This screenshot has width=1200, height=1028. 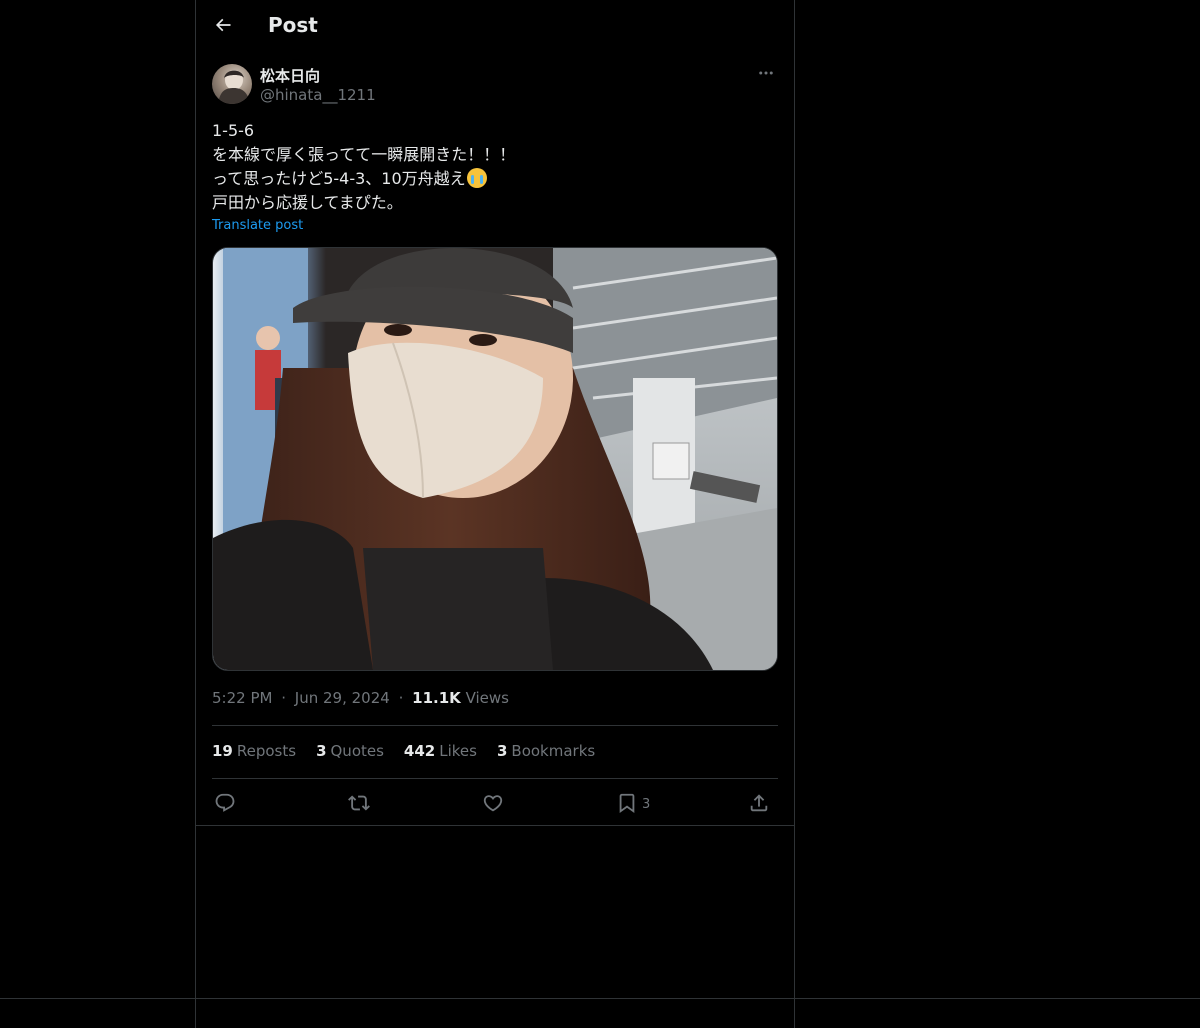 I want to click on quotes-label: Quotes, so click(x=357, y=751).